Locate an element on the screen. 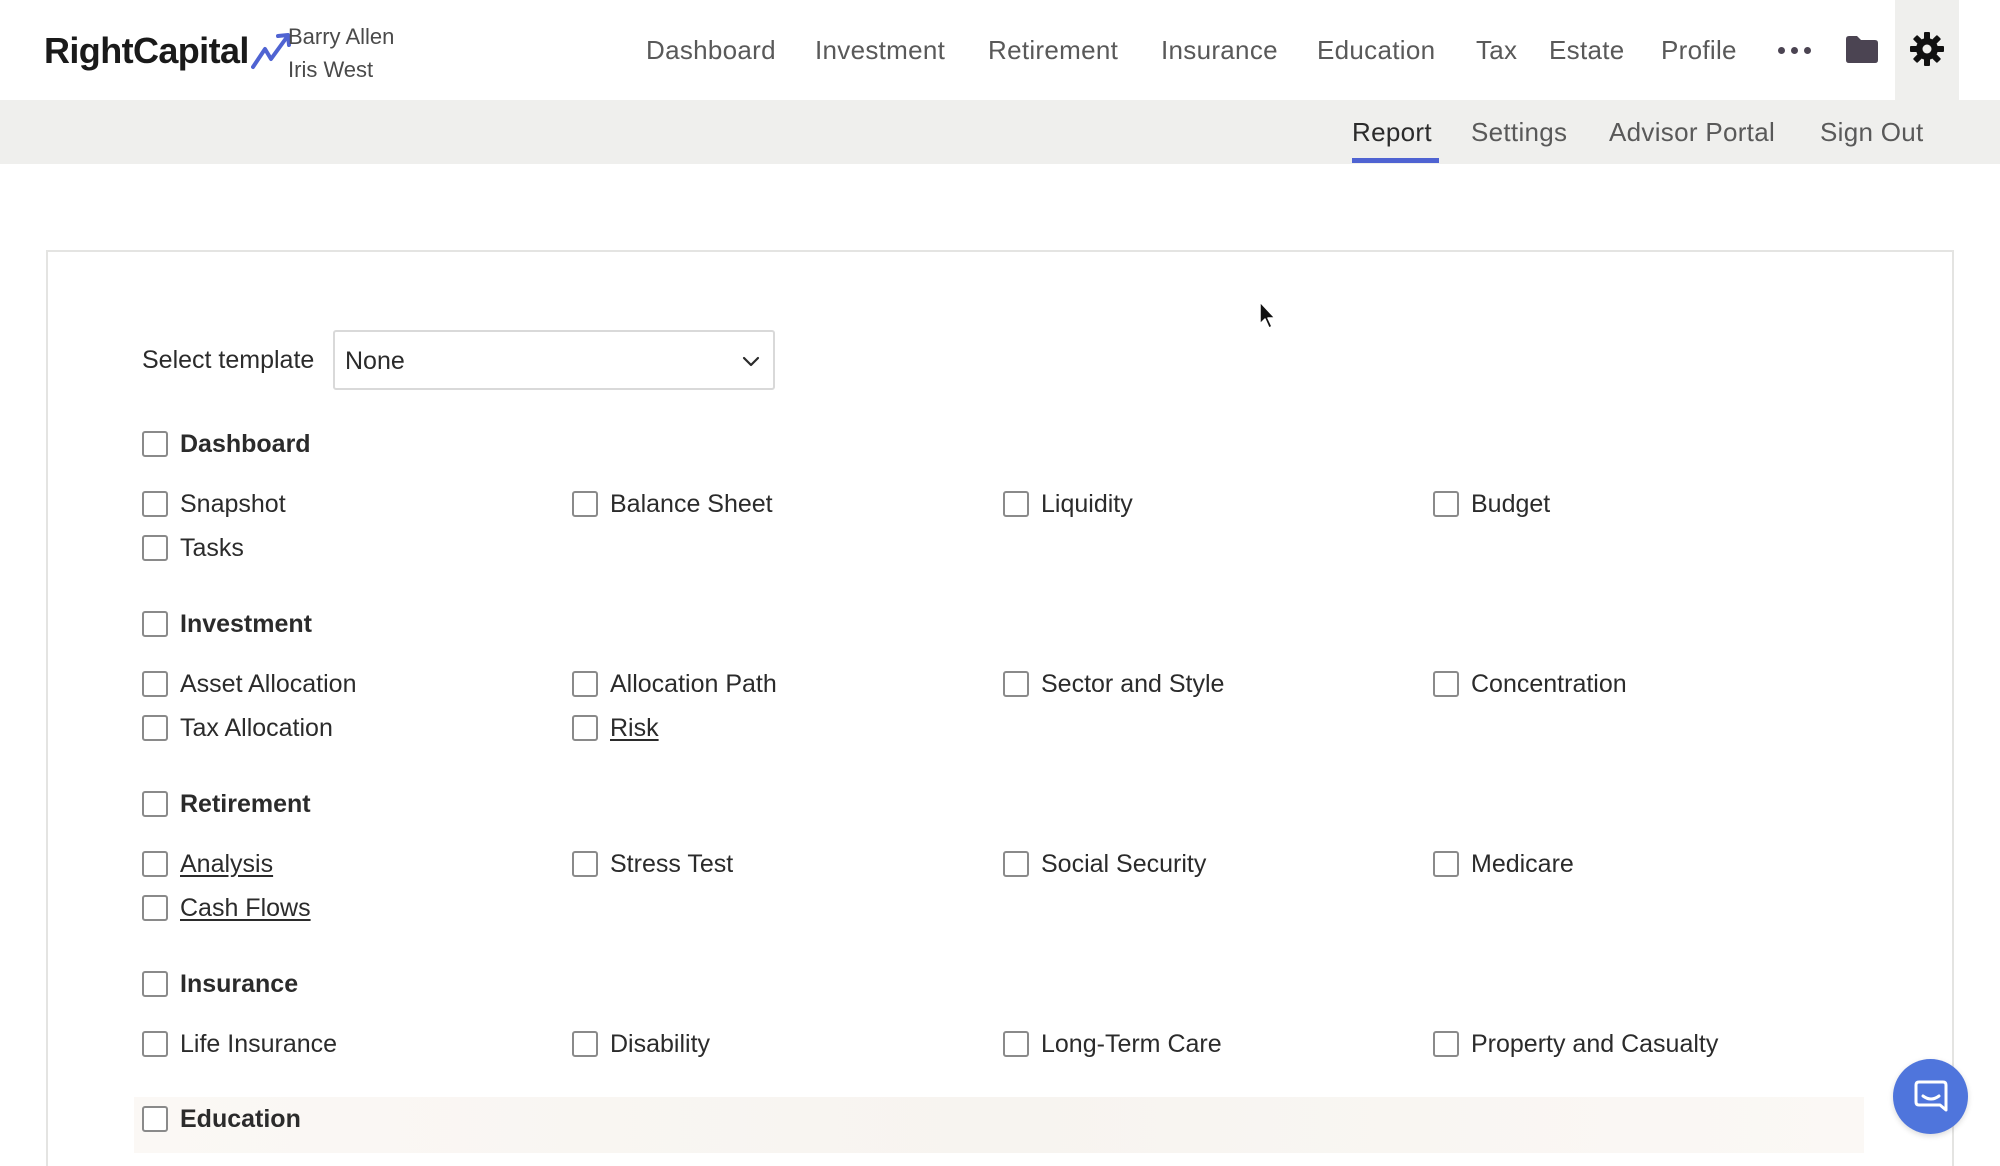 Image resolution: width=2000 pixels, height=1166 pixels. option-cash-flows: Cash Flows is located at coordinates (226, 908).